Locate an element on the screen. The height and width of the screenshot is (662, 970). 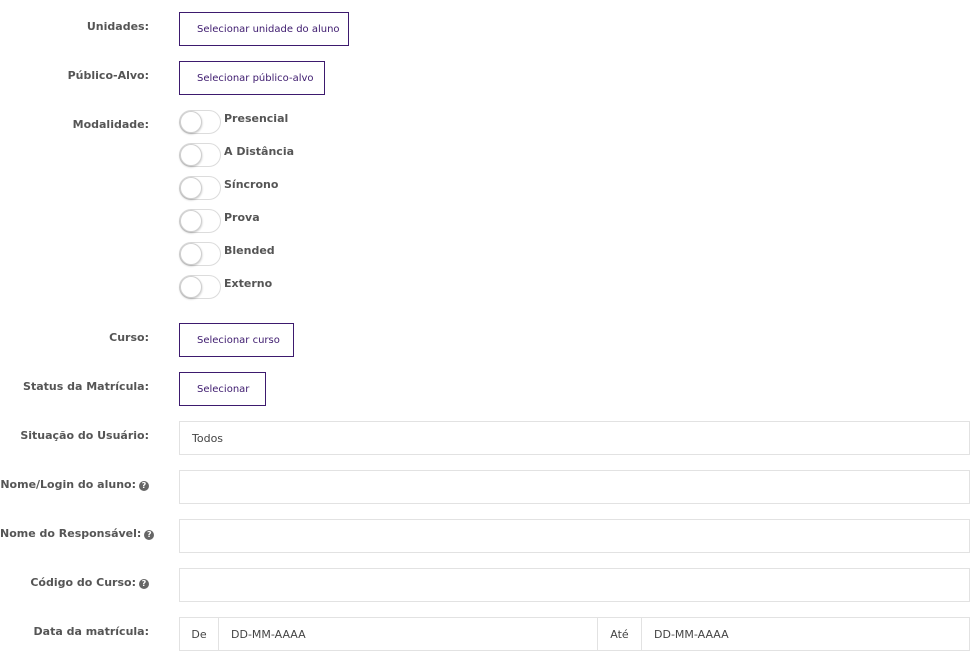
nome-responsavel-label: Nome do Responsável:? is located at coordinates (77, 533).